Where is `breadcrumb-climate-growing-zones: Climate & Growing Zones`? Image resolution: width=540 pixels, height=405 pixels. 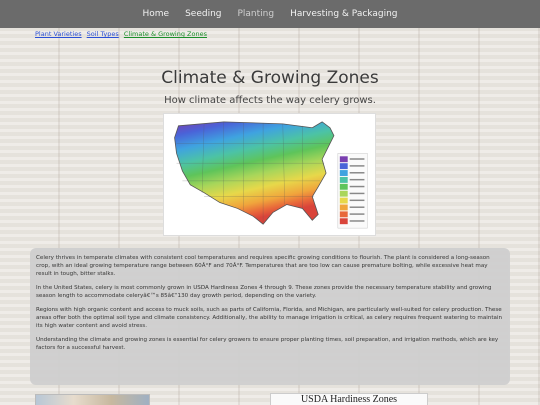
breadcrumb-climate-growing-zones: Climate & Growing Zones is located at coordinates (165, 34).